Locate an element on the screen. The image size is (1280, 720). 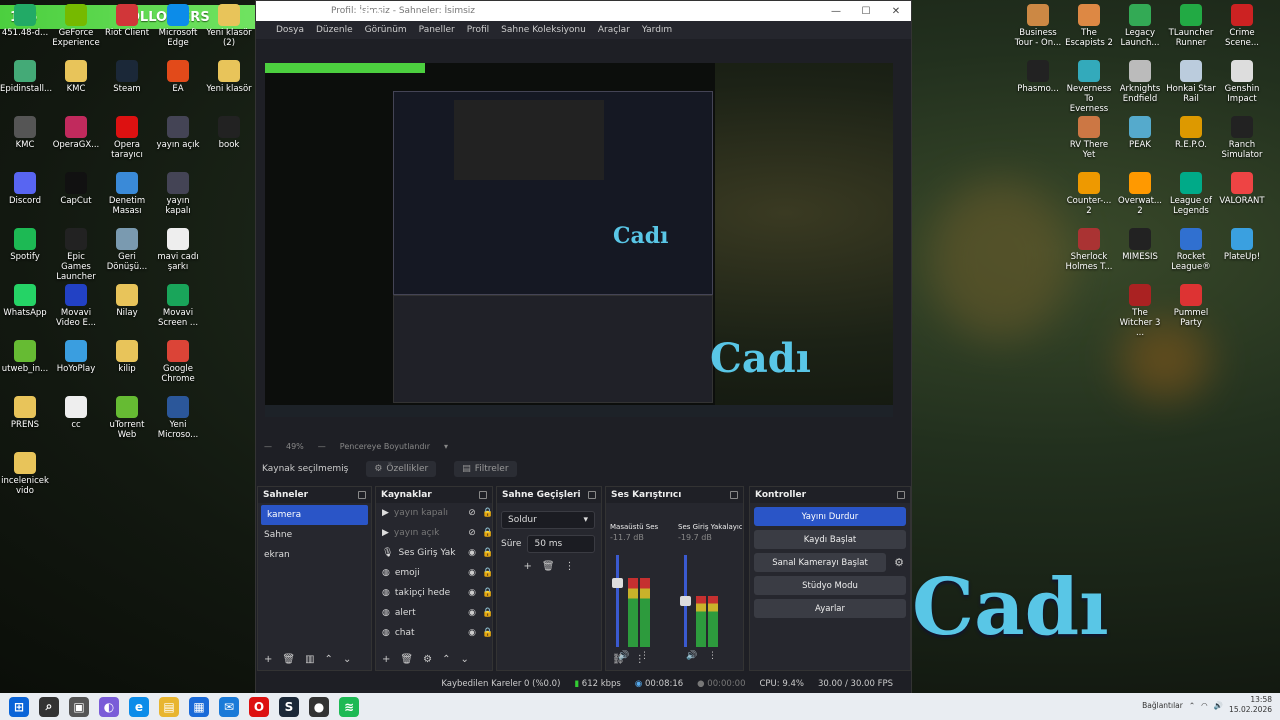
chevron-up-icon: ⌃ is located at coordinates (1192, 705).